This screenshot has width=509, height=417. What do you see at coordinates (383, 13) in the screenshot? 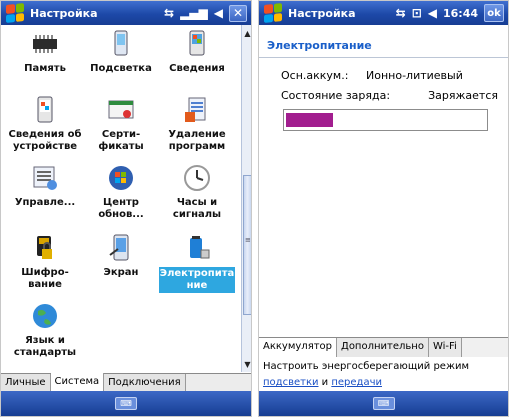
I see `right-title-bar: Настройка ⇆ ⊡ ◀︎ 16:44 ok` at bounding box center [383, 13].